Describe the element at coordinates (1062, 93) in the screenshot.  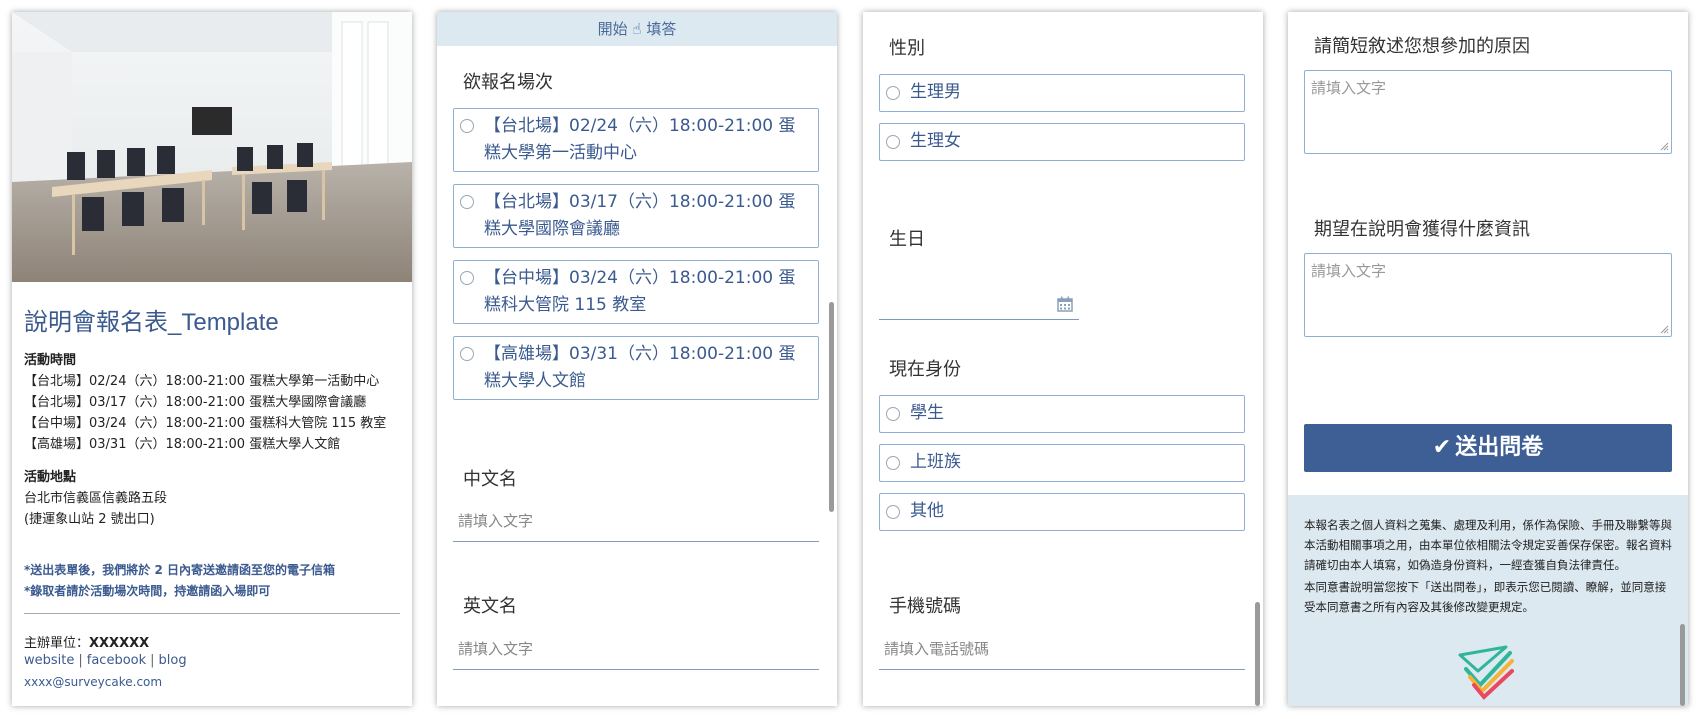
I see `gender-option: 生理男` at that location.